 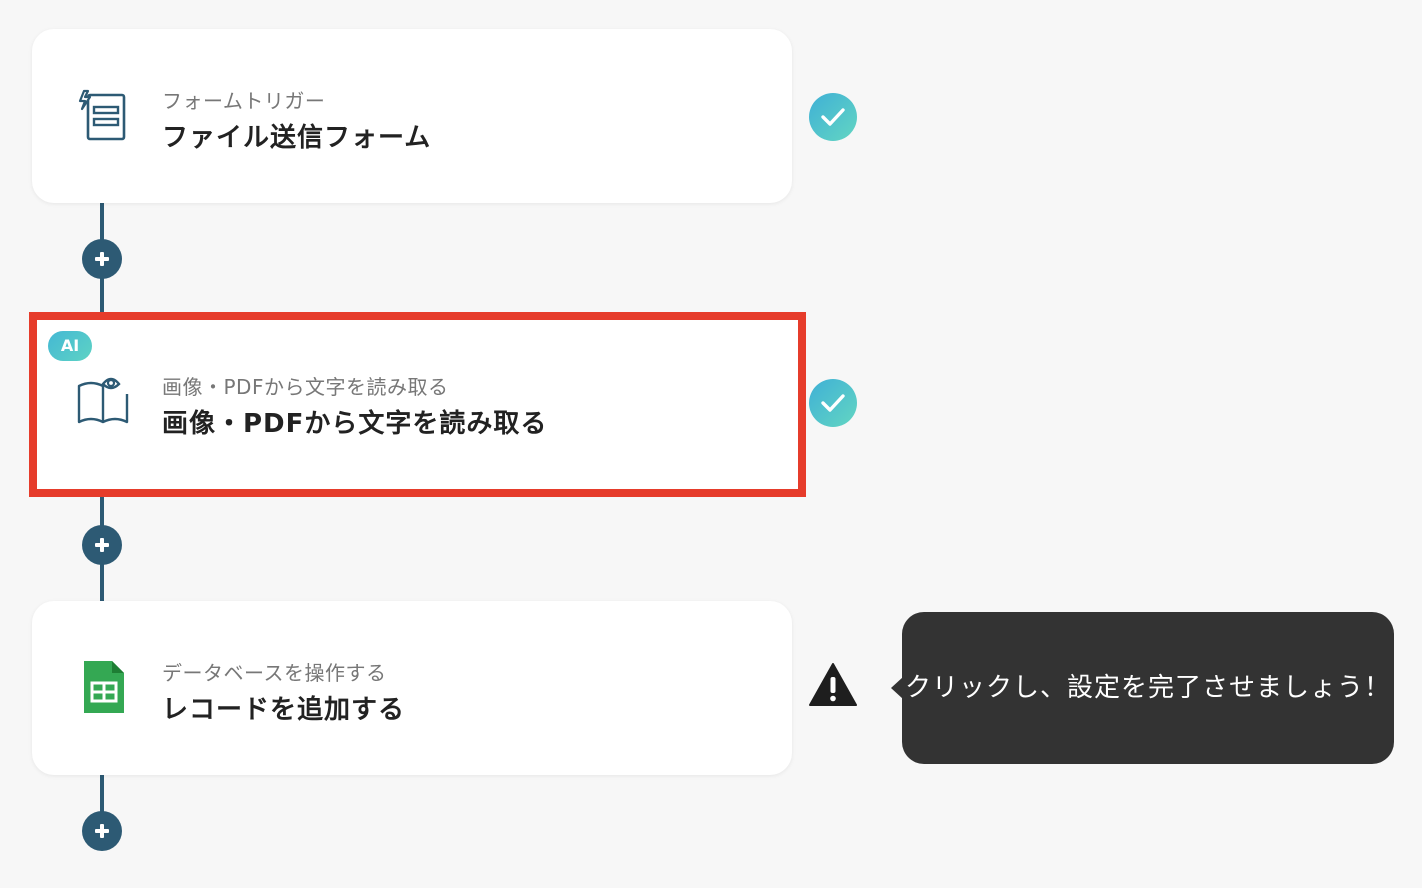 I want to click on step-subtitle: フォームトリガー, so click(x=244, y=101).